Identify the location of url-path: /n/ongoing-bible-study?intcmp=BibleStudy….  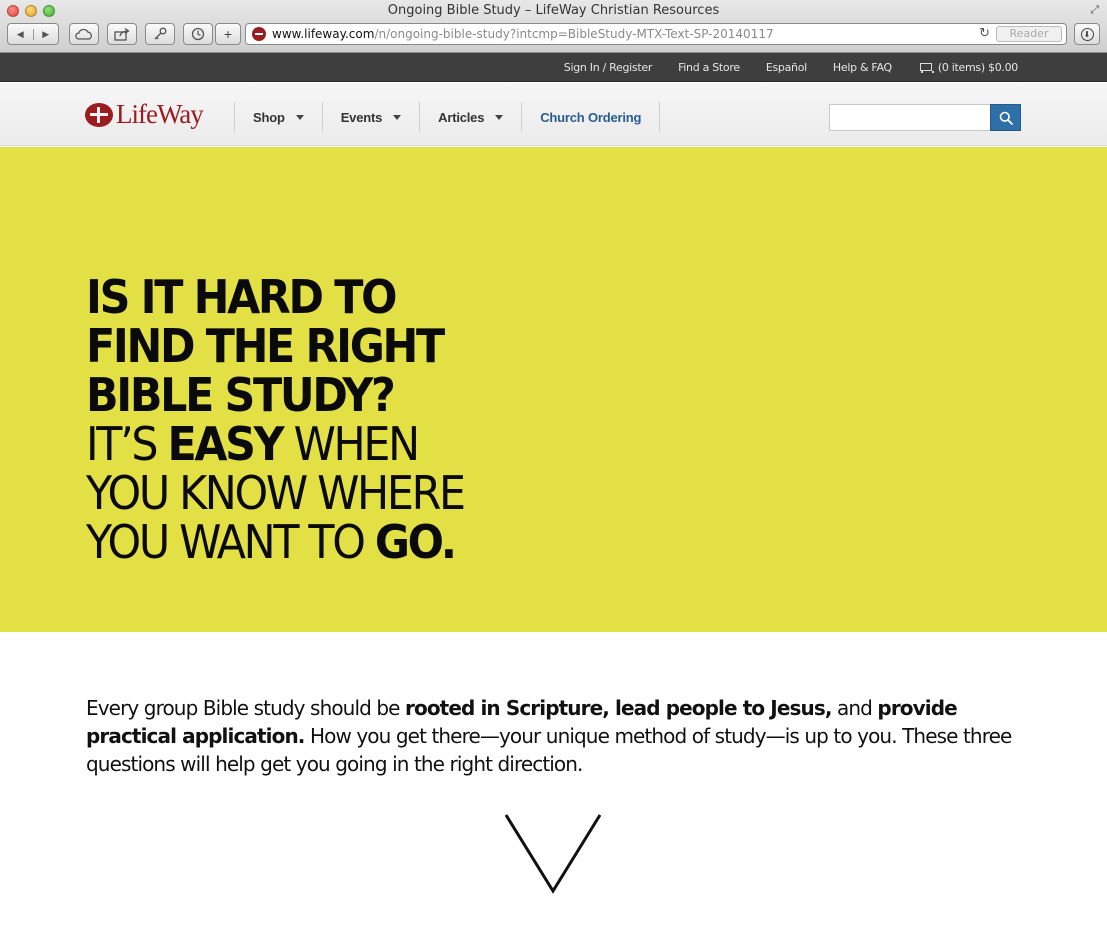
(574, 34).